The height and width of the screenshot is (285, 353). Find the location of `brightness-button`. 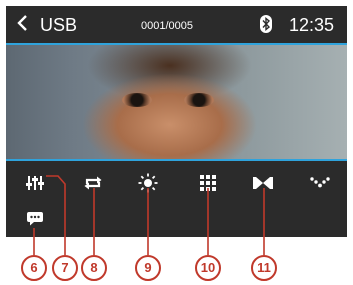

brightness-button is located at coordinates (148, 183).